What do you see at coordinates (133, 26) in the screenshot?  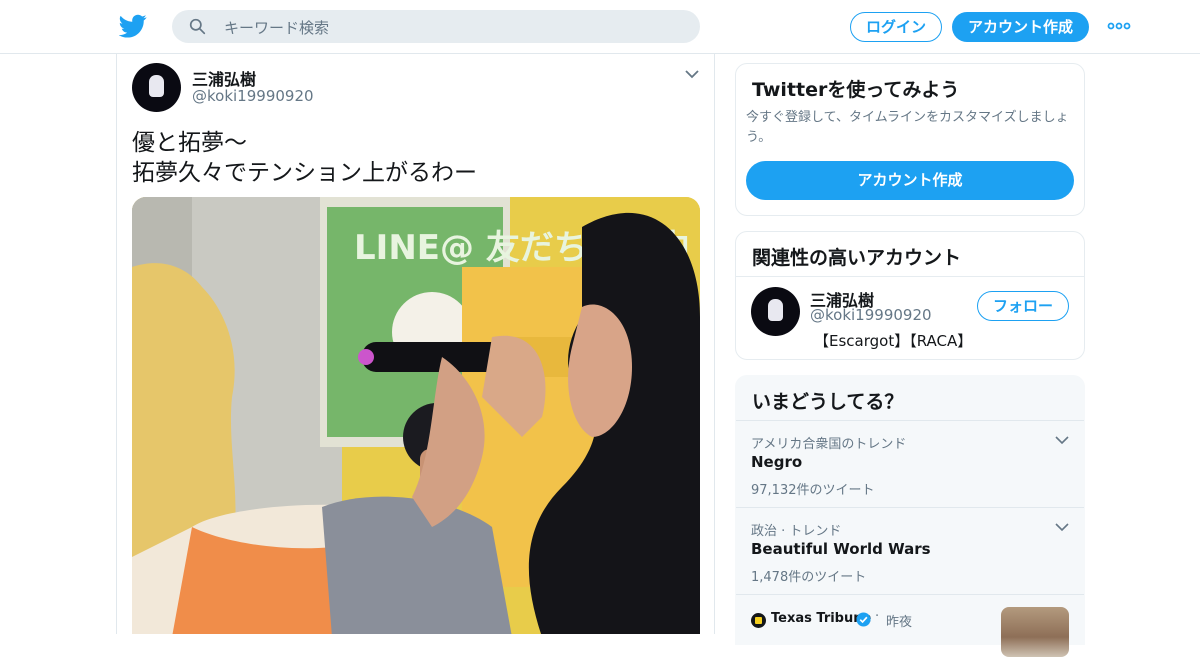 I see `twitter-bird-icon` at bounding box center [133, 26].